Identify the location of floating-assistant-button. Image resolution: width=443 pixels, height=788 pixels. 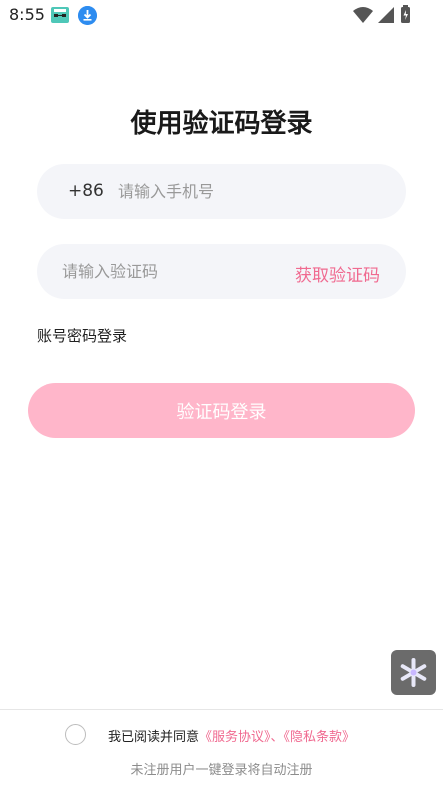
(413, 672).